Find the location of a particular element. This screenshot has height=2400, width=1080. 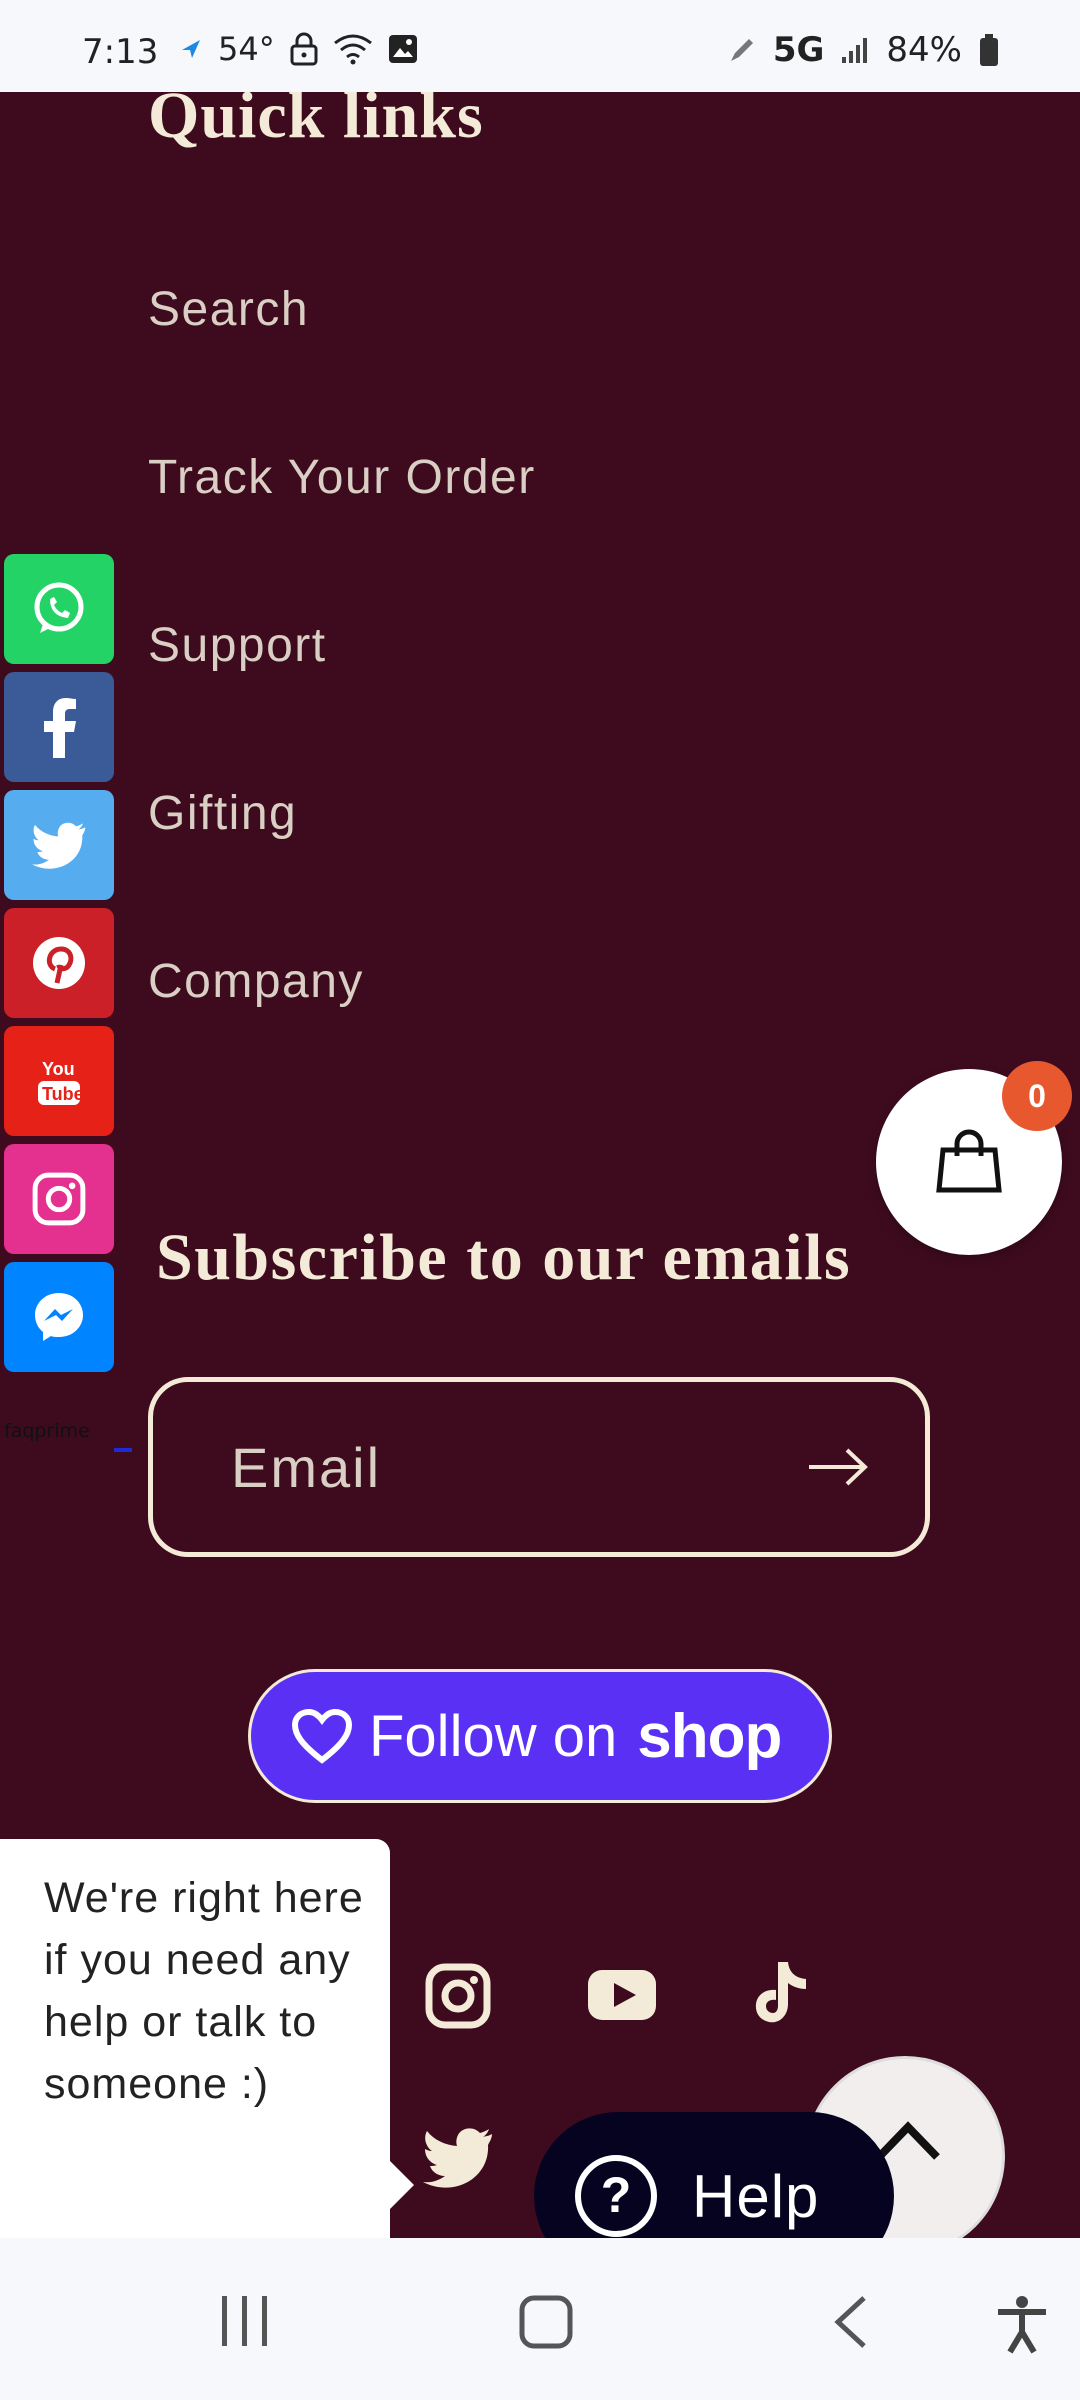

system-nav-bar is located at coordinates (540, 2319).